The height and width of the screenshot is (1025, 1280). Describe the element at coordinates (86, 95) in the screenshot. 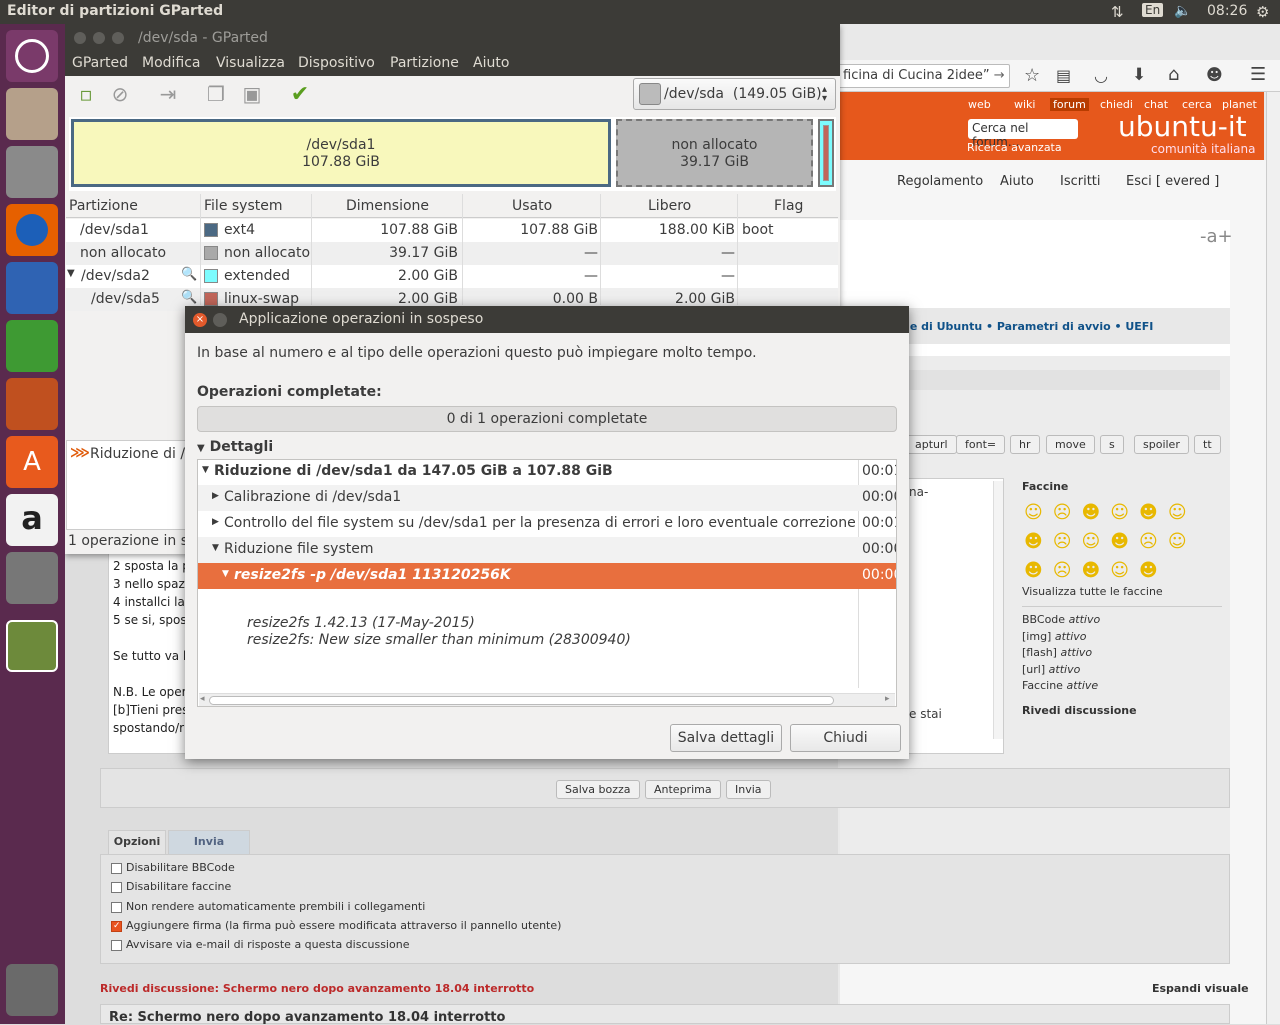

I see `new-partition-icon: ▫` at that location.